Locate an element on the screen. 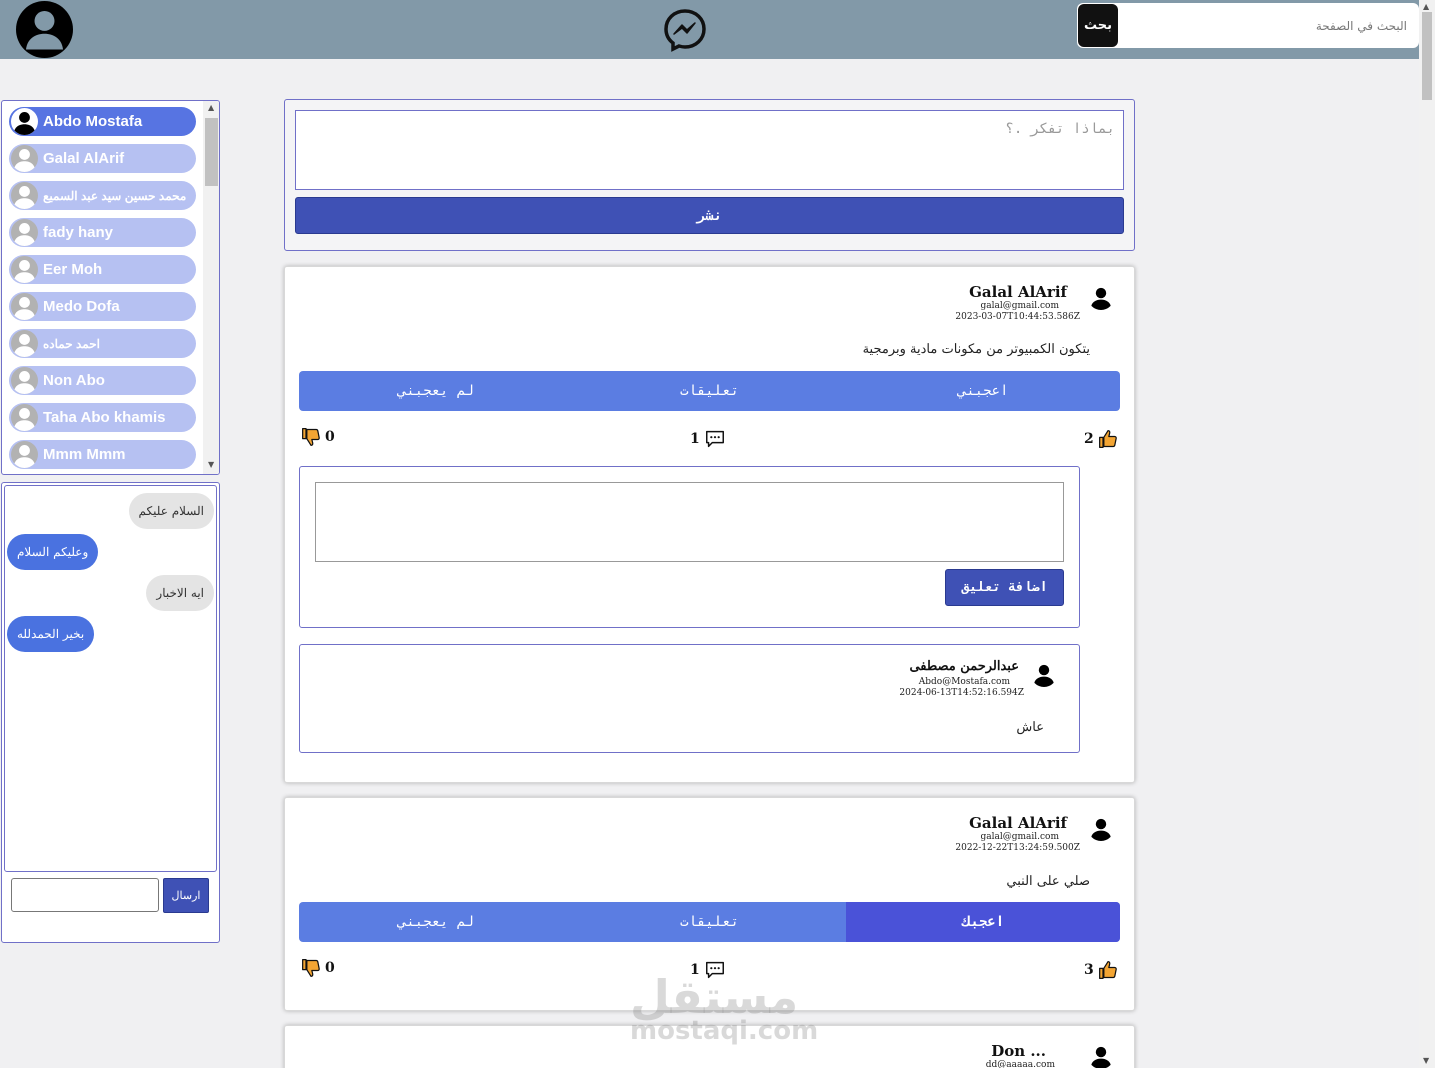 This screenshot has height=1068, width=1435. like-button: اعجبك is located at coordinates (983, 922).